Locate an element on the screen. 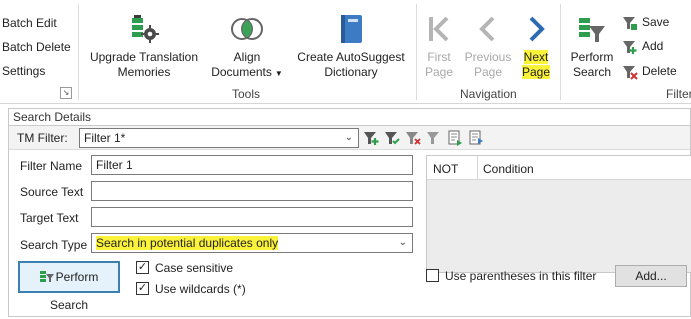 The image size is (691, 319). filter-save-icon is located at coordinates (630, 23).